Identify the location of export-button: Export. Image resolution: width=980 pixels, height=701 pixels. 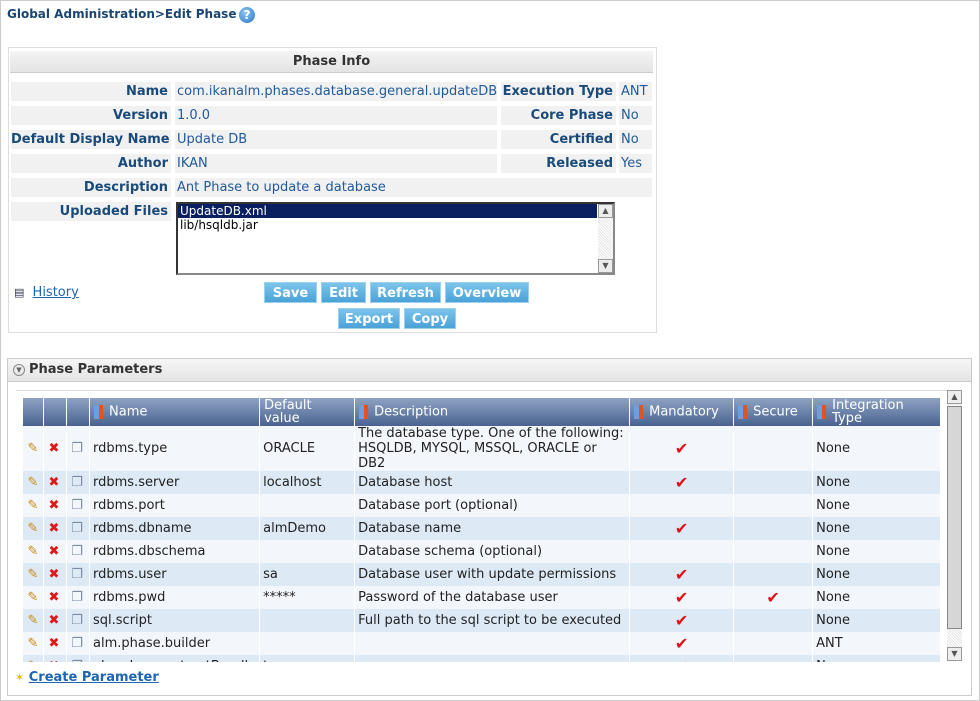
(369, 318).